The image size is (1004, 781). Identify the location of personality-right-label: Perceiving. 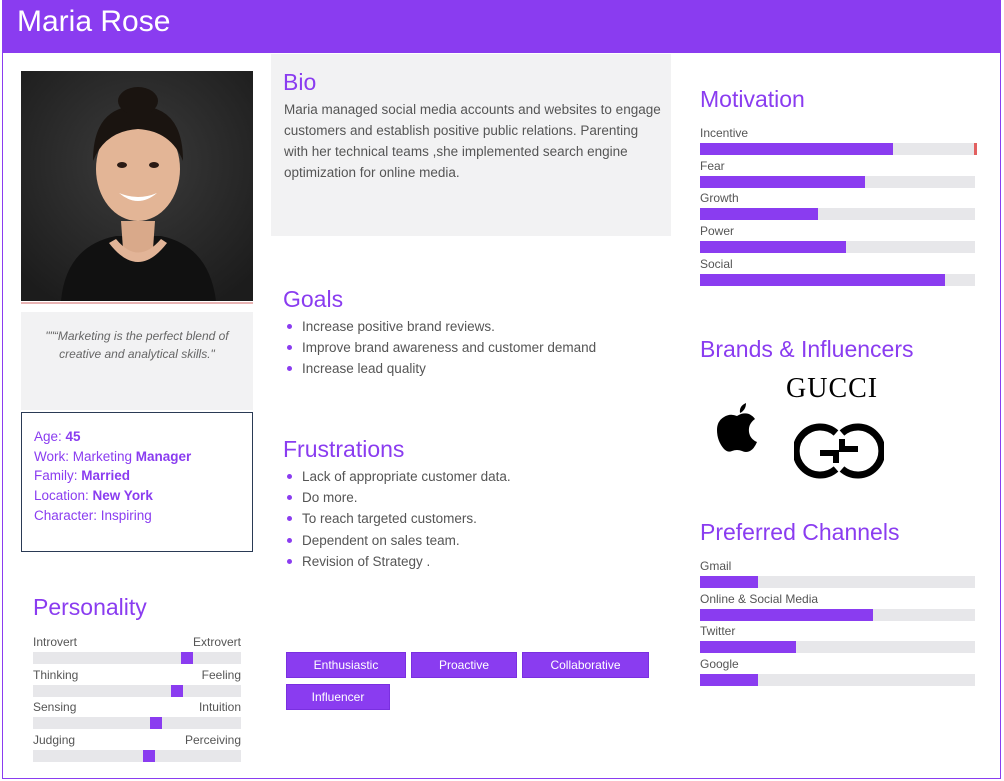
(212, 740).